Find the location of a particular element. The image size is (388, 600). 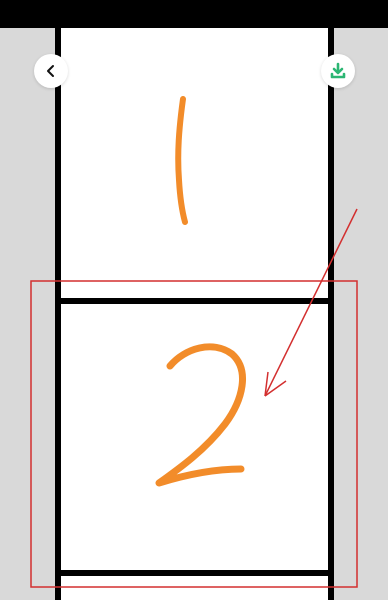

download-button is located at coordinates (338, 71).